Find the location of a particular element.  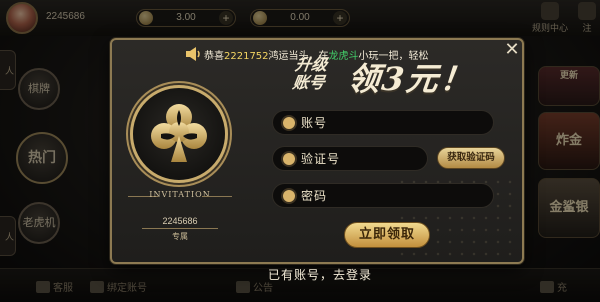

shield-icon is located at coordinates (289, 159).